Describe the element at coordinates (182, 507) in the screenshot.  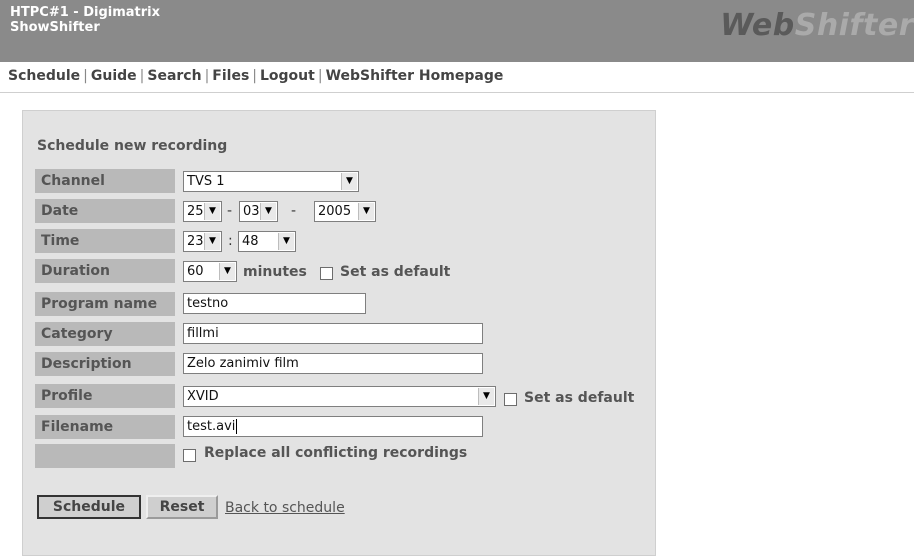
I see `reset-button: Reset` at that location.